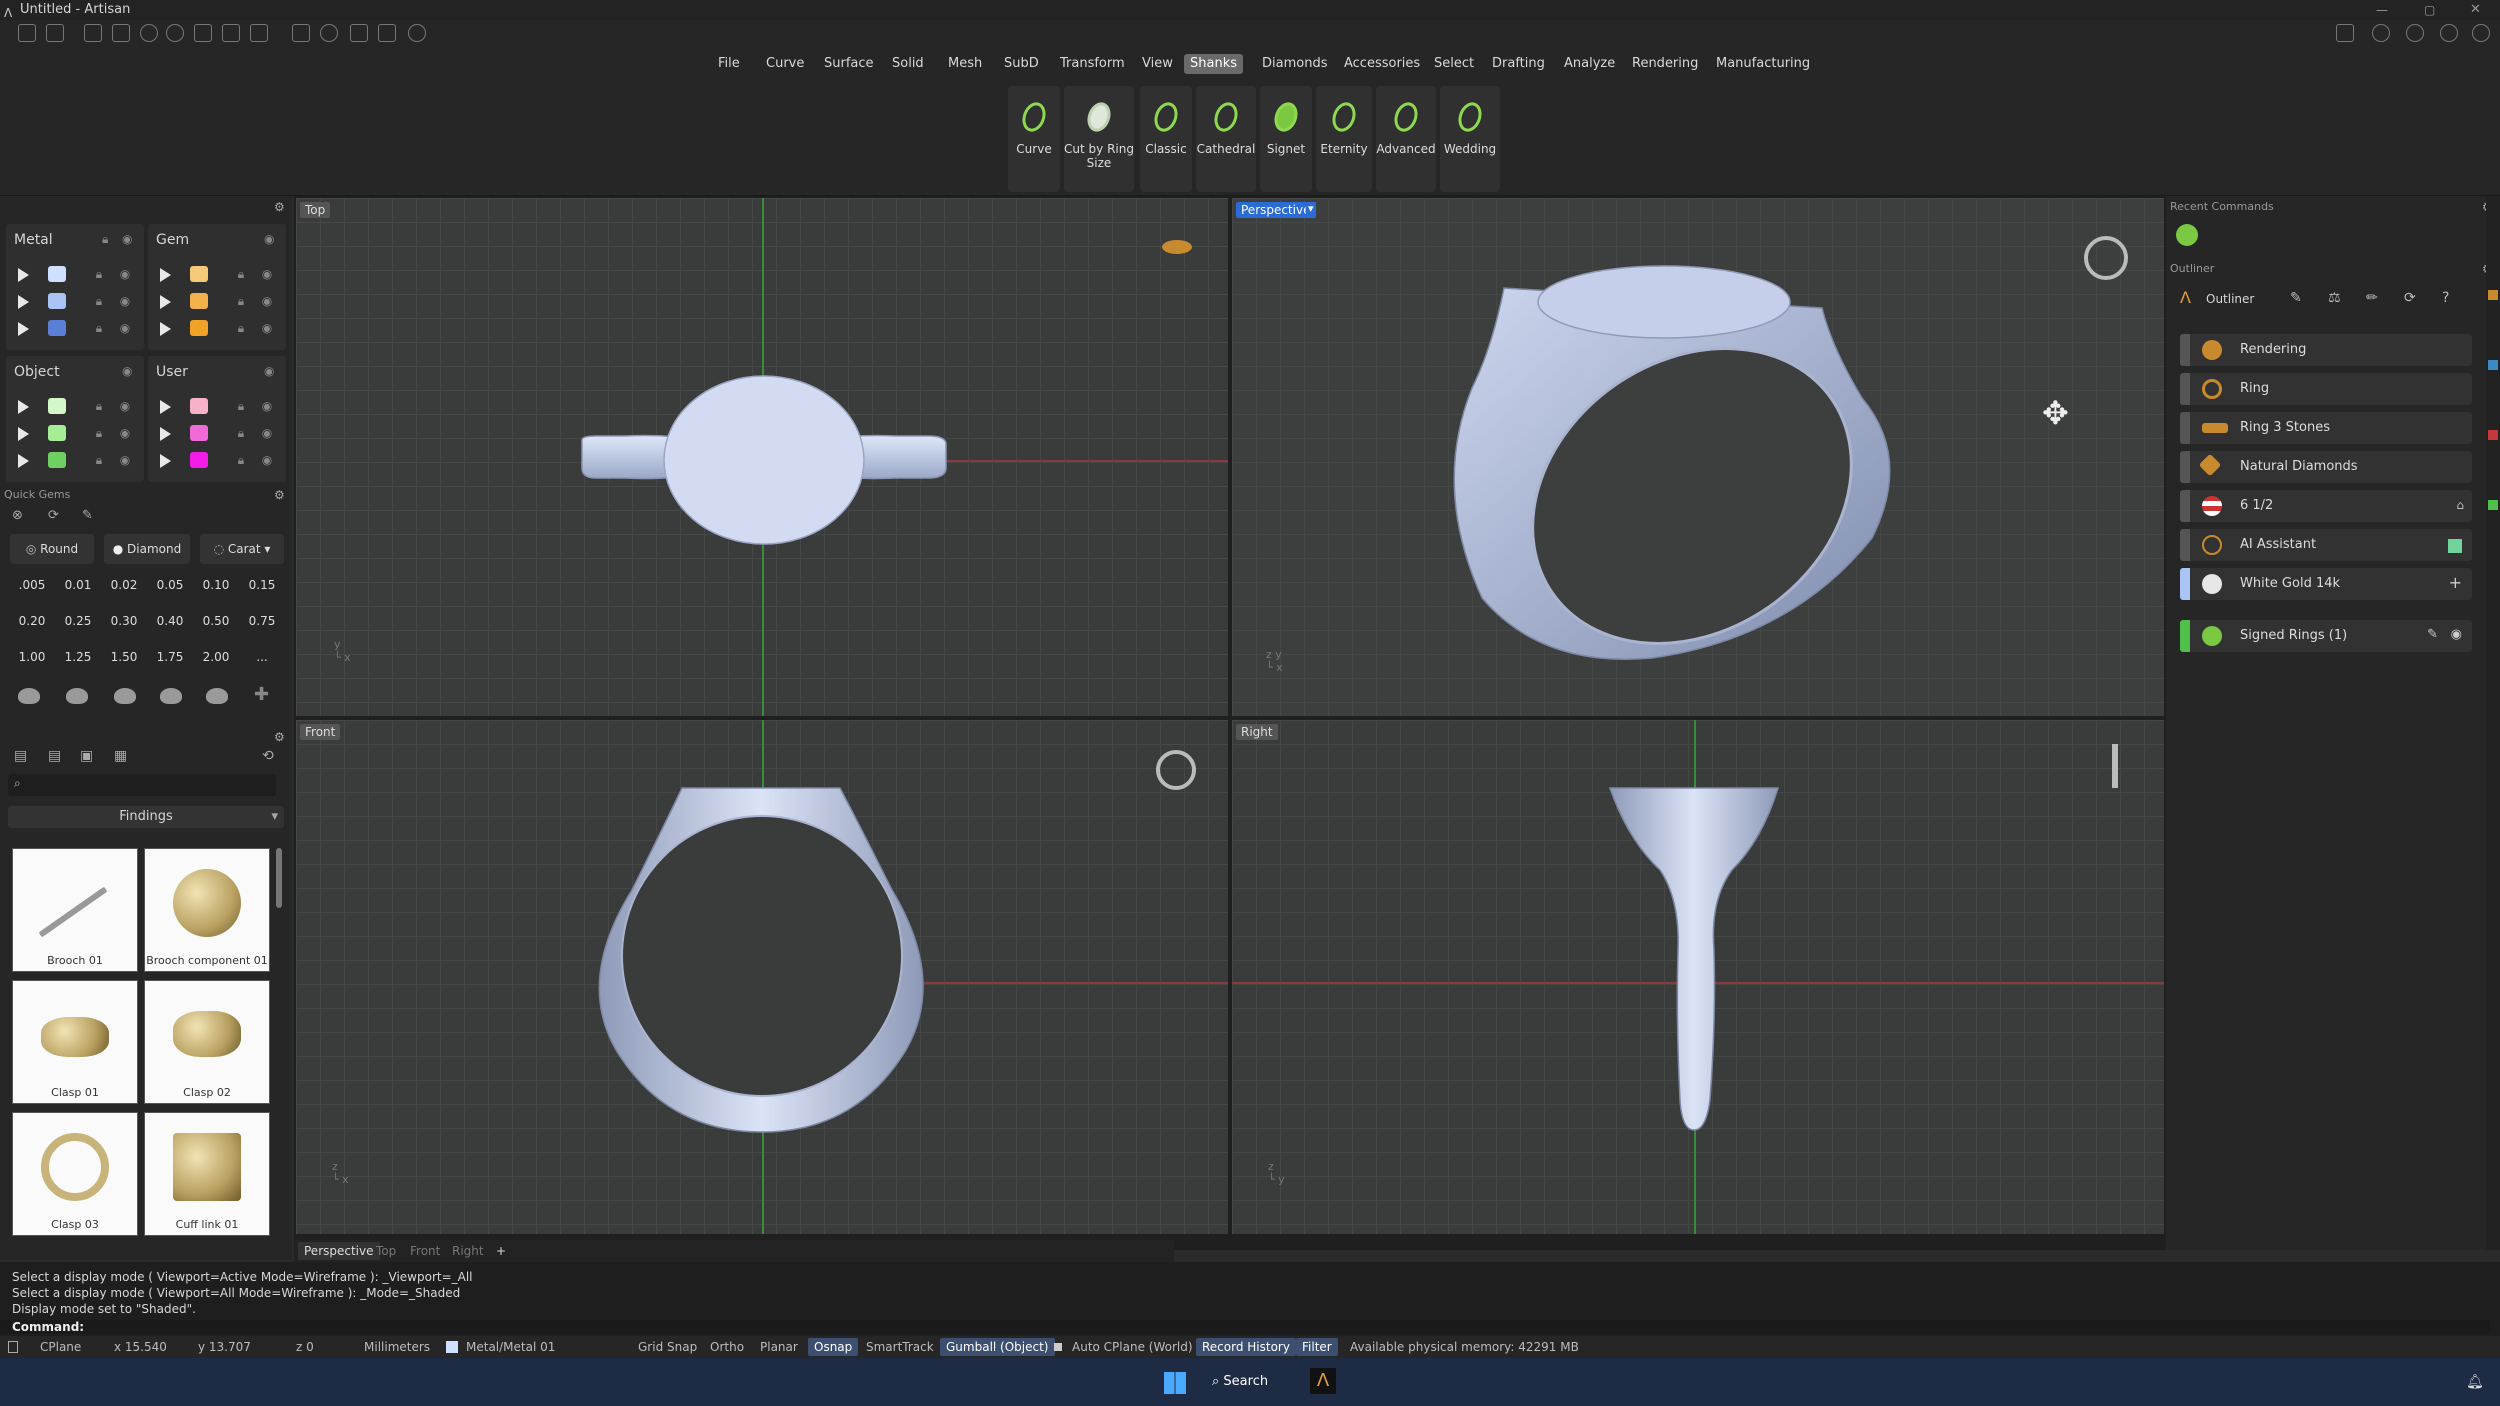  I want to click on outliner-item-signed-rings: Signed Rings (1) ✎ ◉, so click(2326, 636).